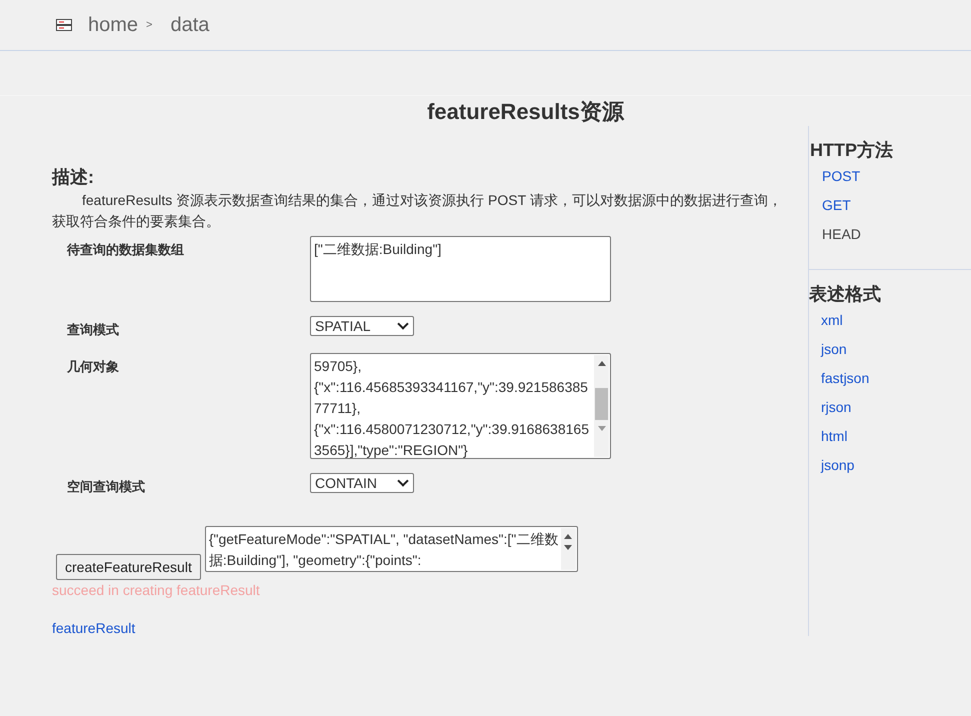 Image resolution: width=971 pixels, height=716 pixels. What do you see at coordinates (841, 176) in the screenshot?
I see `sidebar-link: POST` at bounding box center [841, 176].